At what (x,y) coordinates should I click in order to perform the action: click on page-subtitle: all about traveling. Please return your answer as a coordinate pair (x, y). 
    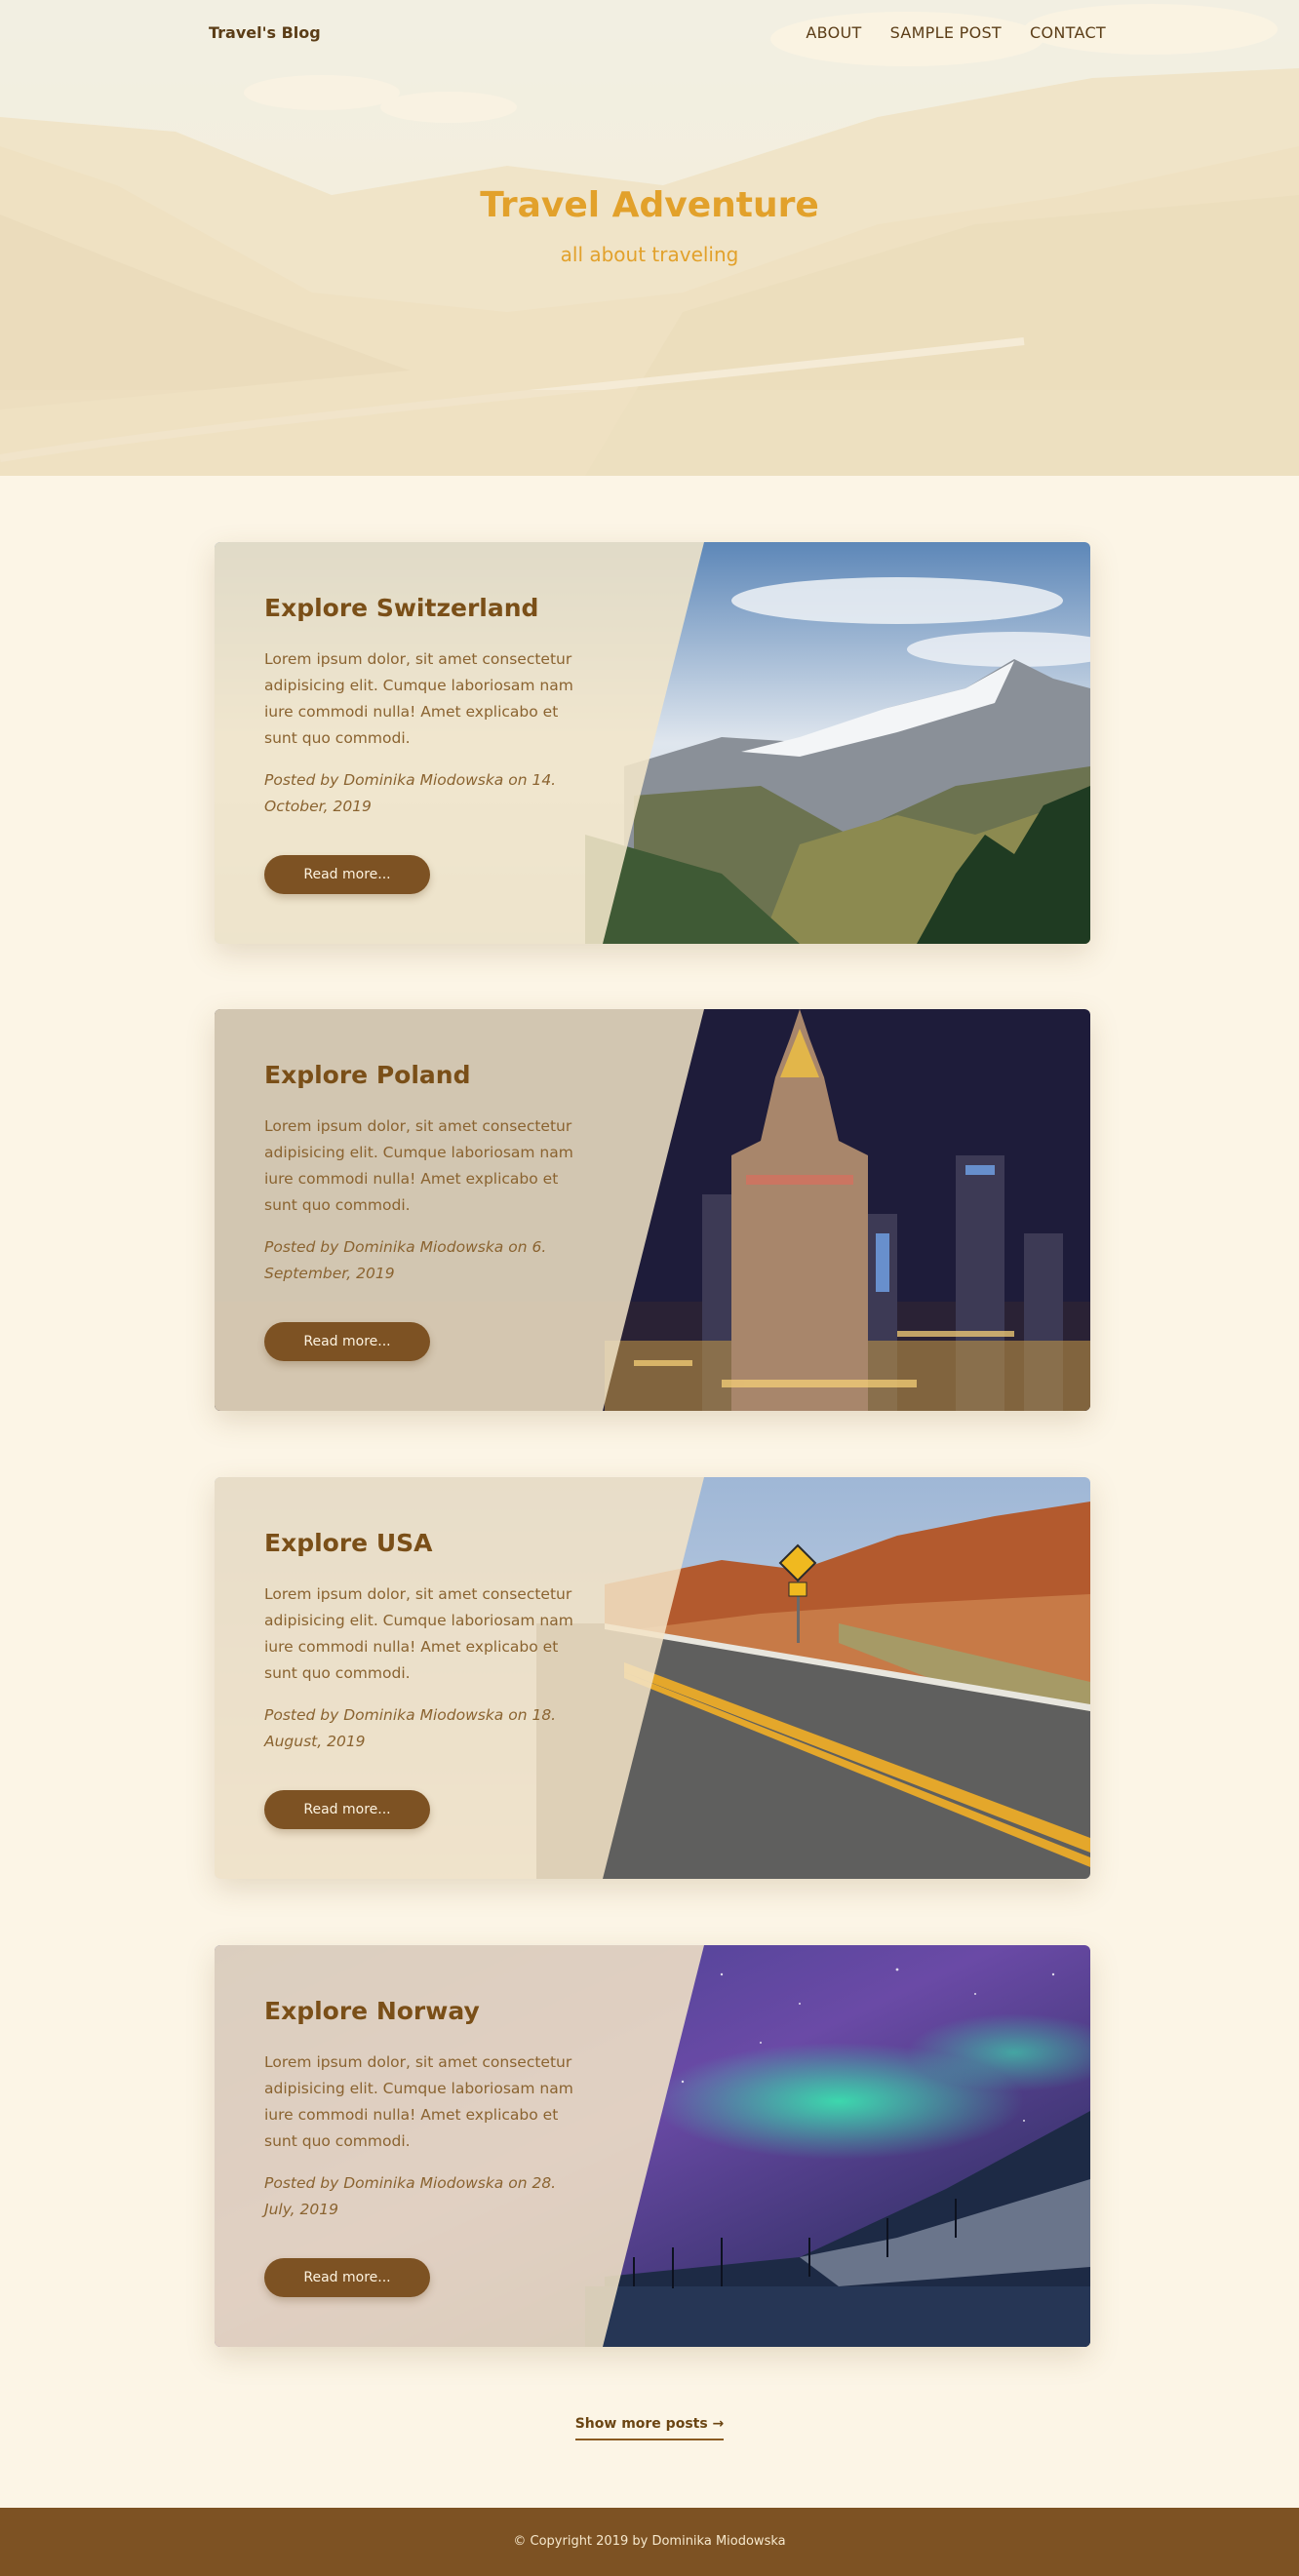
    Looking at the image, I should click on (649, 254).